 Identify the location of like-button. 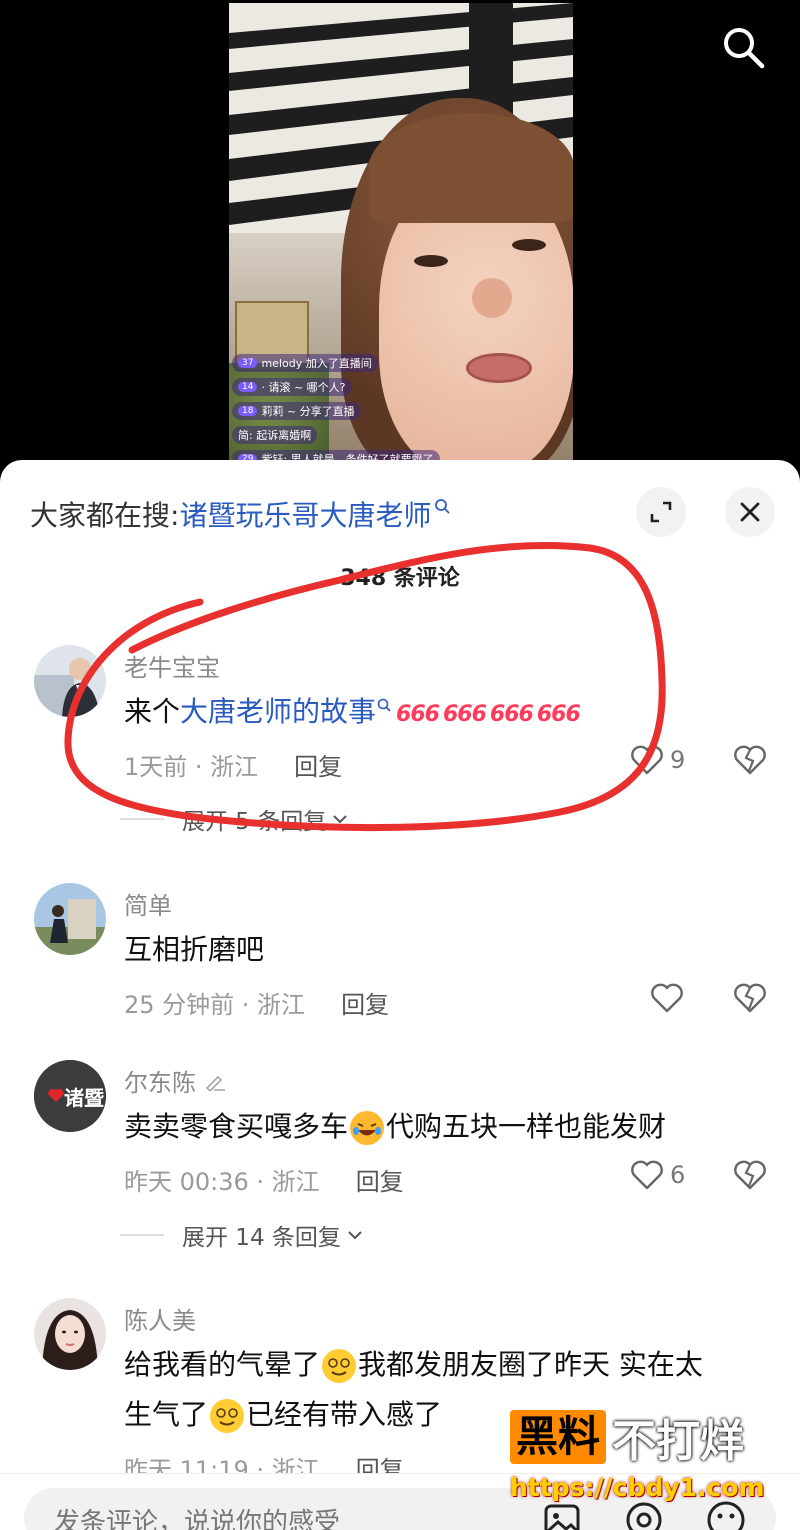
(667, 998).